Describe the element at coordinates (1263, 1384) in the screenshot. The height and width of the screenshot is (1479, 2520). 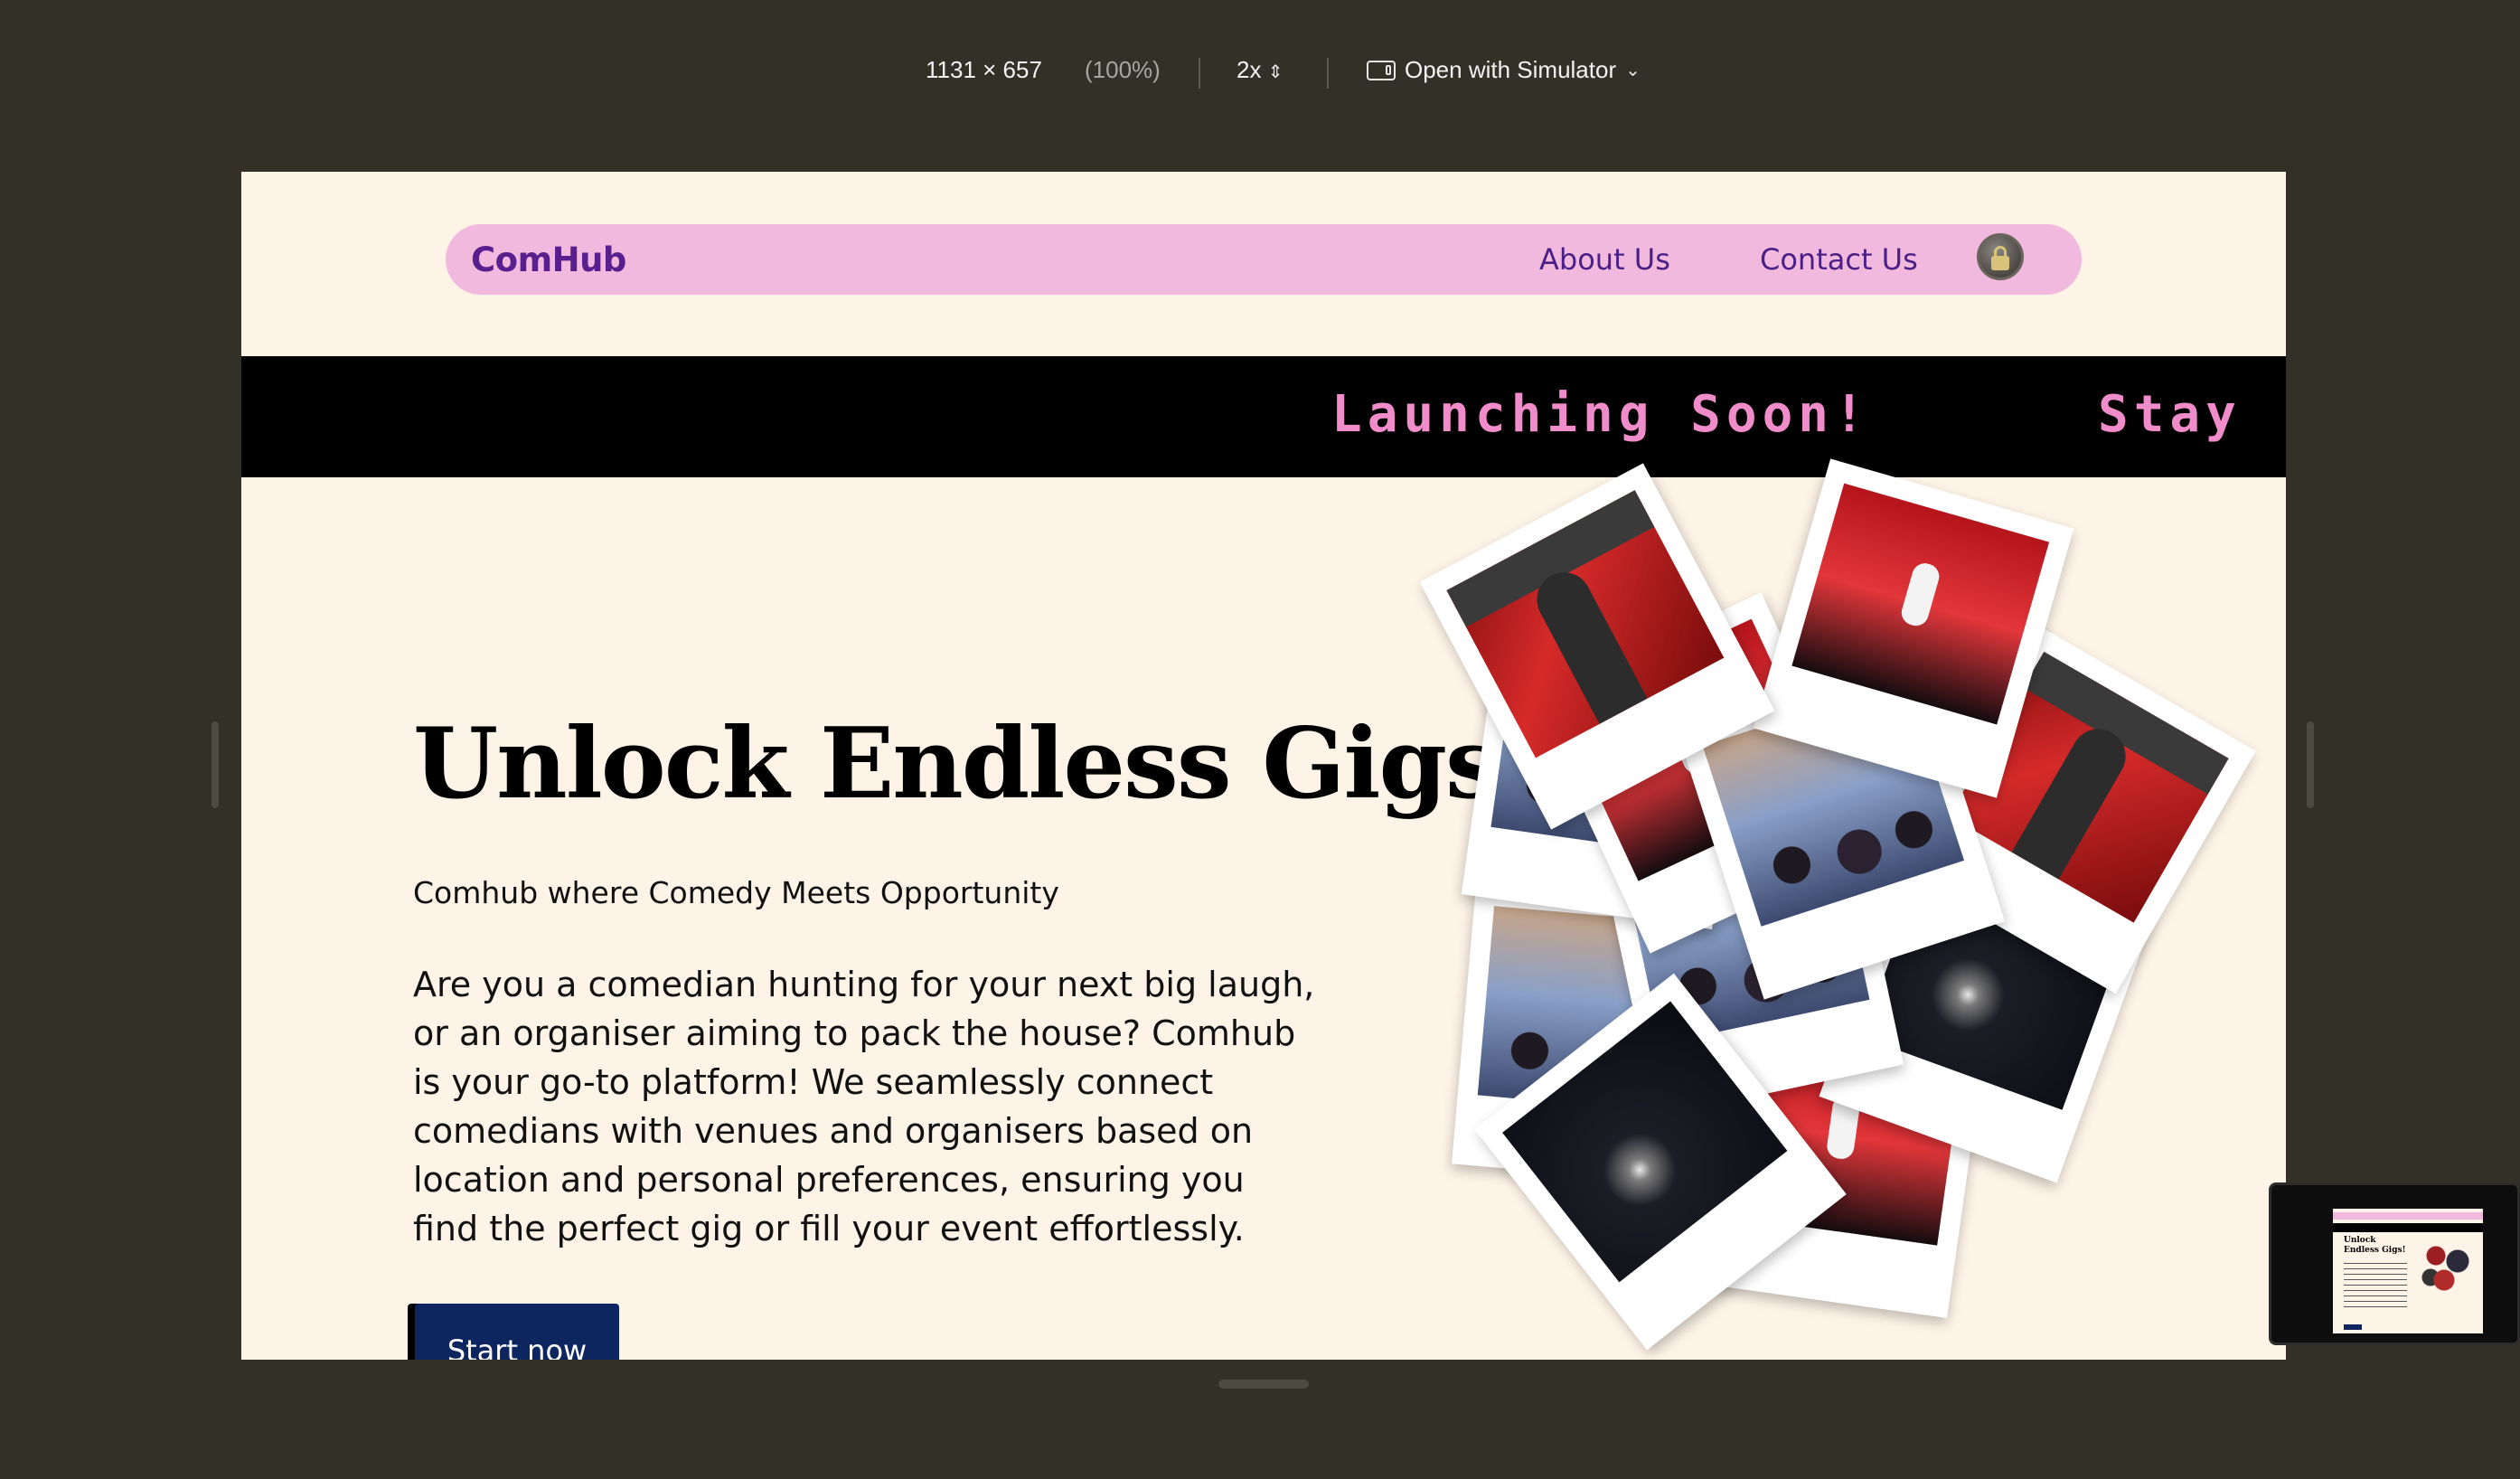
I see `resize-handle-bottom` at that location.